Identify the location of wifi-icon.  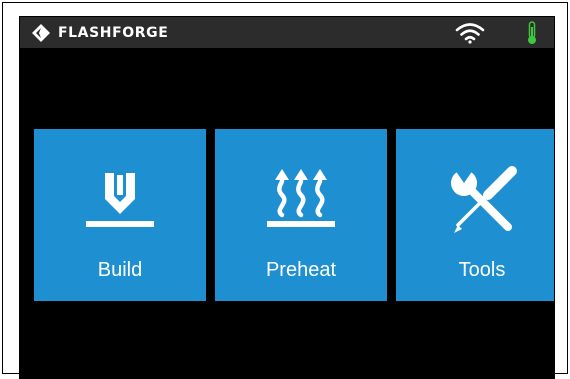
(470, 33).